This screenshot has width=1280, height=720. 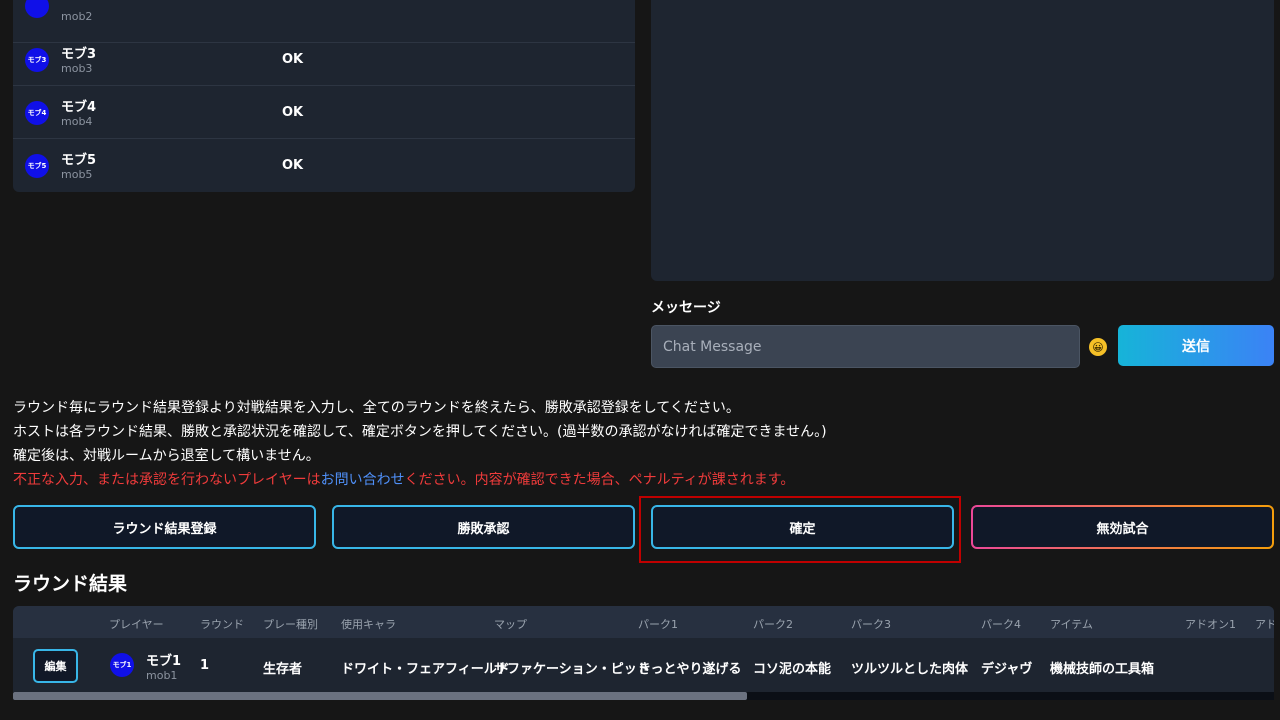 I want to click on player-row: モブ3 モブ3 mob3 OK, so click(x=324, y=59).